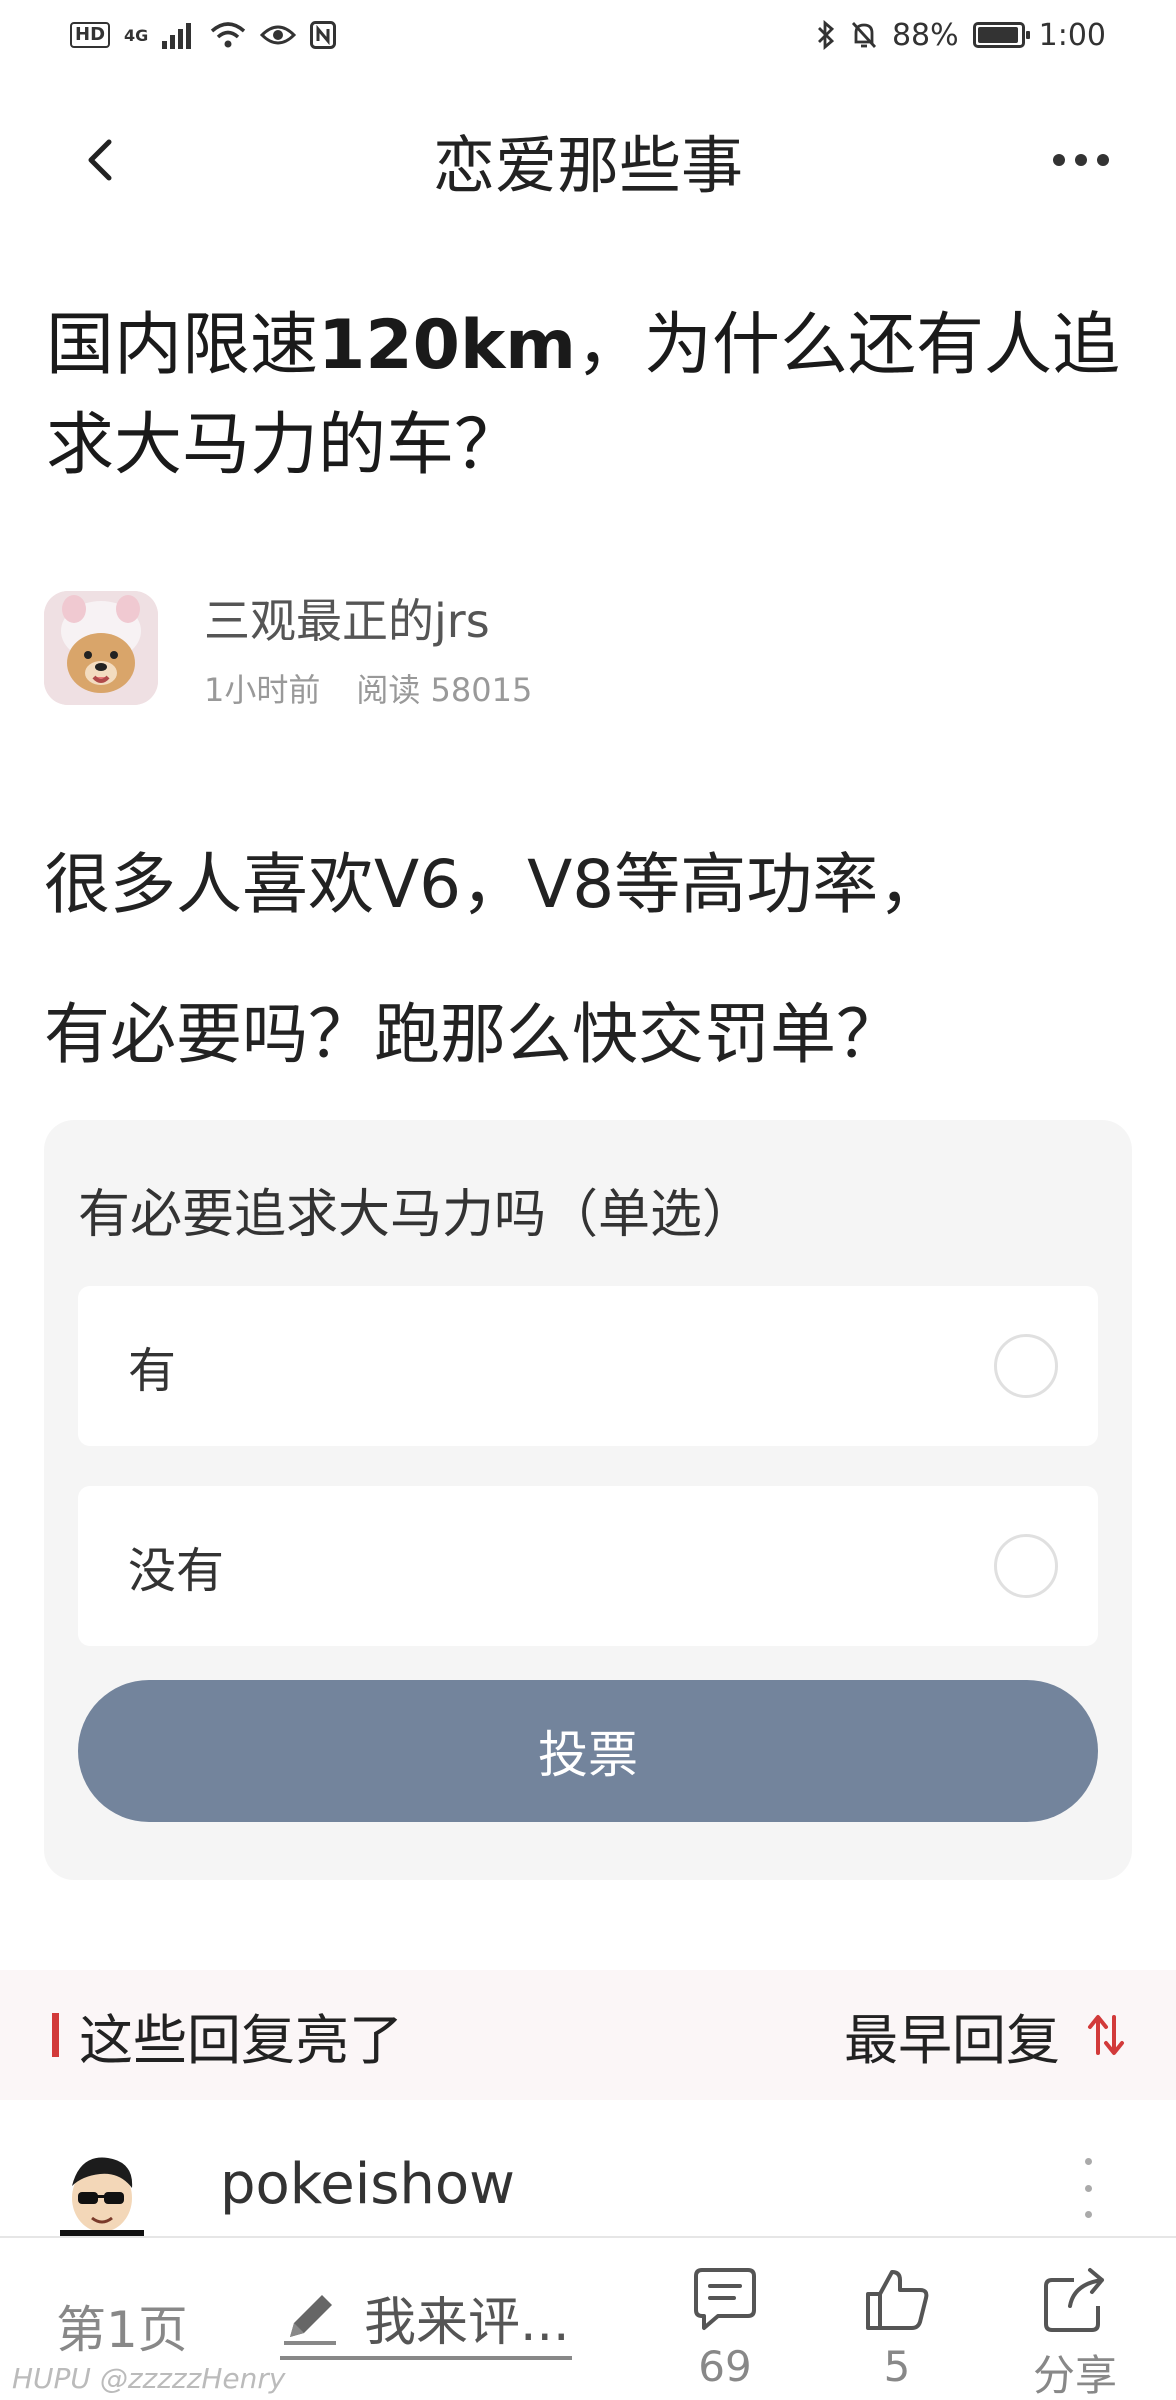 The image size is (1176, 2400). I want to click on page-indicator: 第1页, so click(122, 2326).